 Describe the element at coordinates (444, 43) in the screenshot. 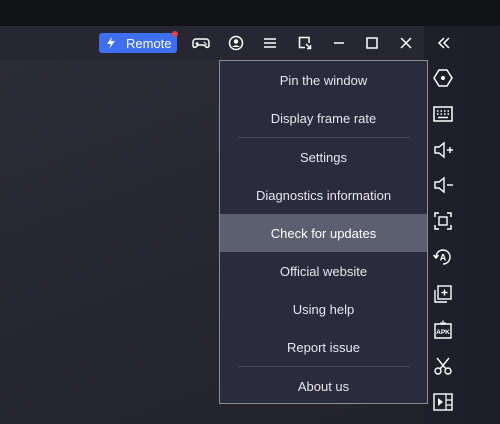

I see `collapse-sidebar-icon` at that location.